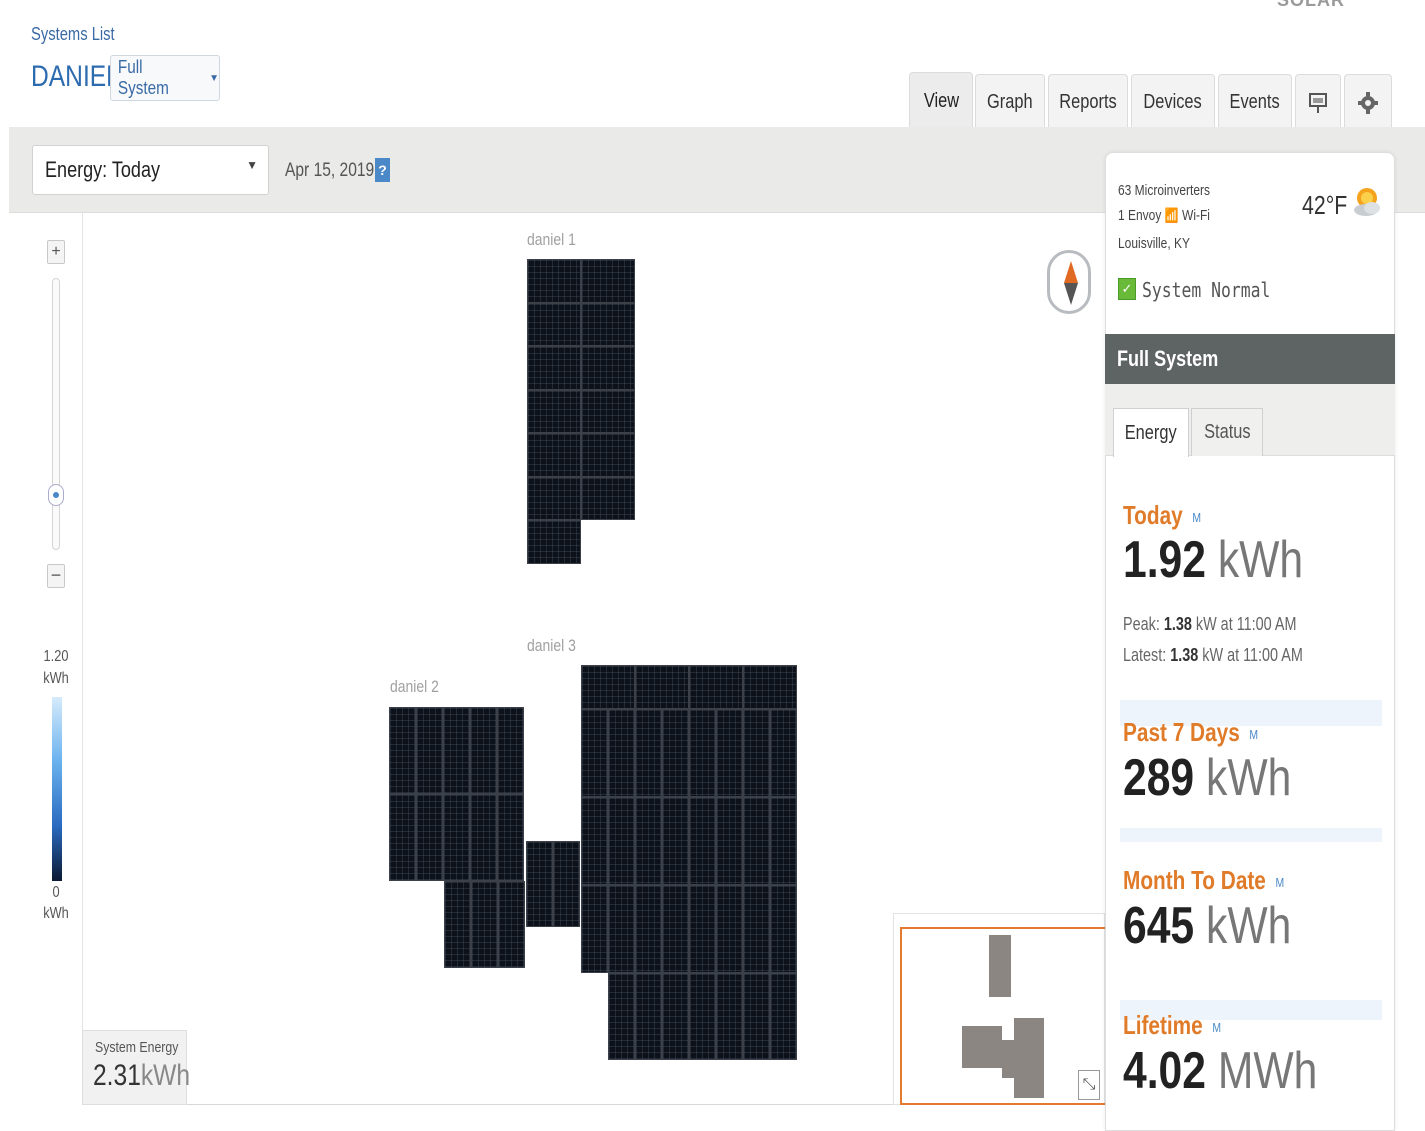  I want to click on weather-partly-cloudy-icon, so click(1367, 202).